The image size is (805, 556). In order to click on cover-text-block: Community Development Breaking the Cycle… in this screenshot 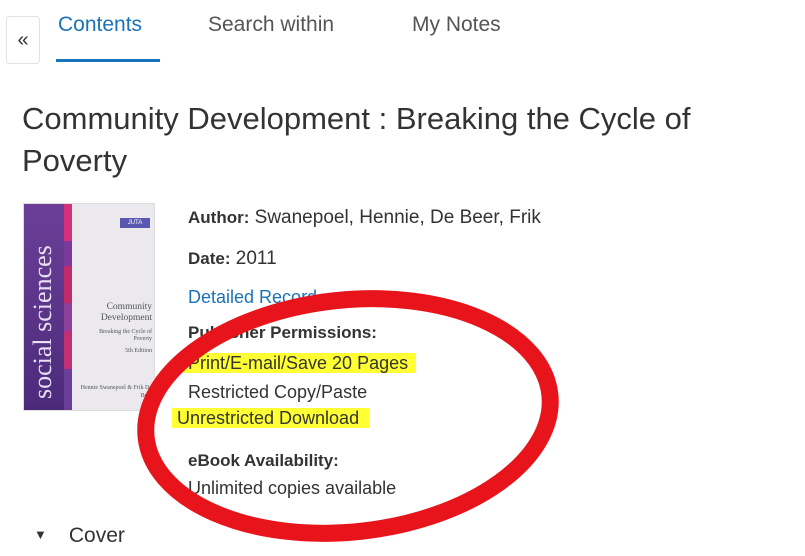, I will do `click(116, 328)`.